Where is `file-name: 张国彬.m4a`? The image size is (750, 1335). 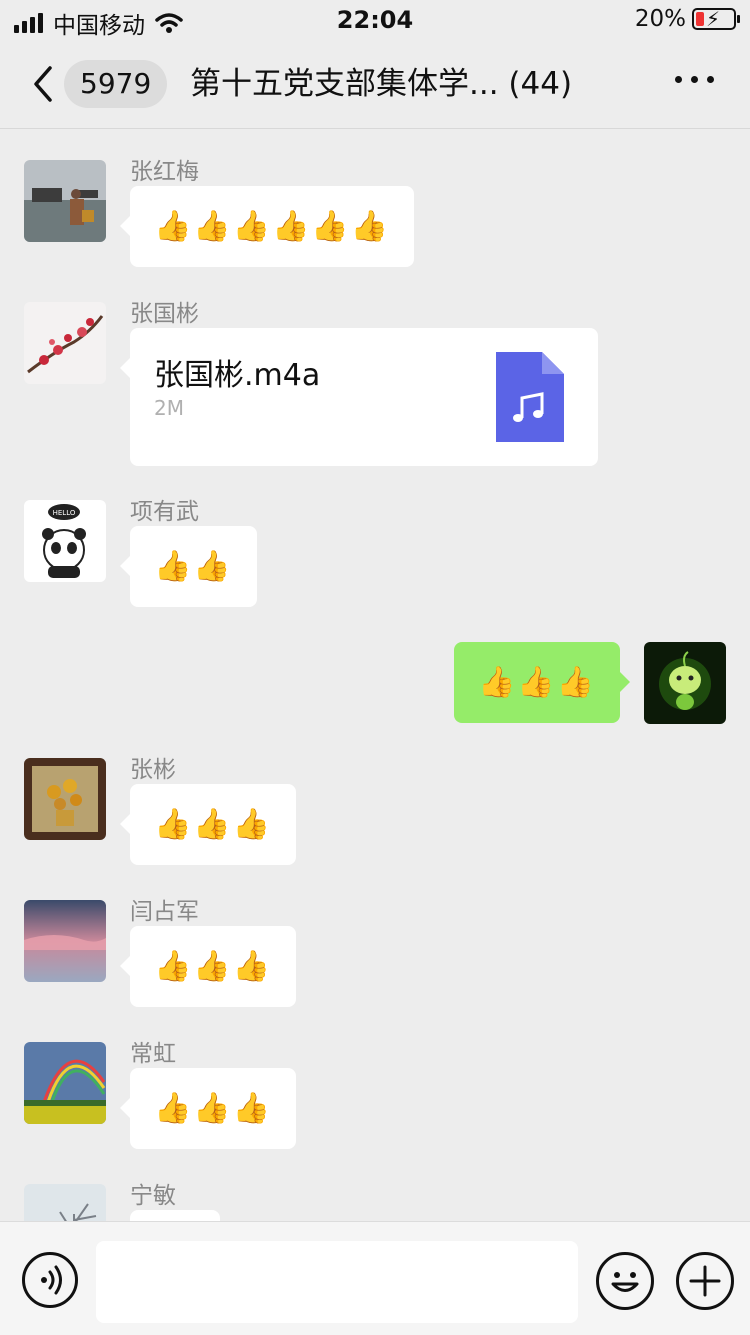
file-name: 张国彬.m4a is located at coordinates (237, 375).